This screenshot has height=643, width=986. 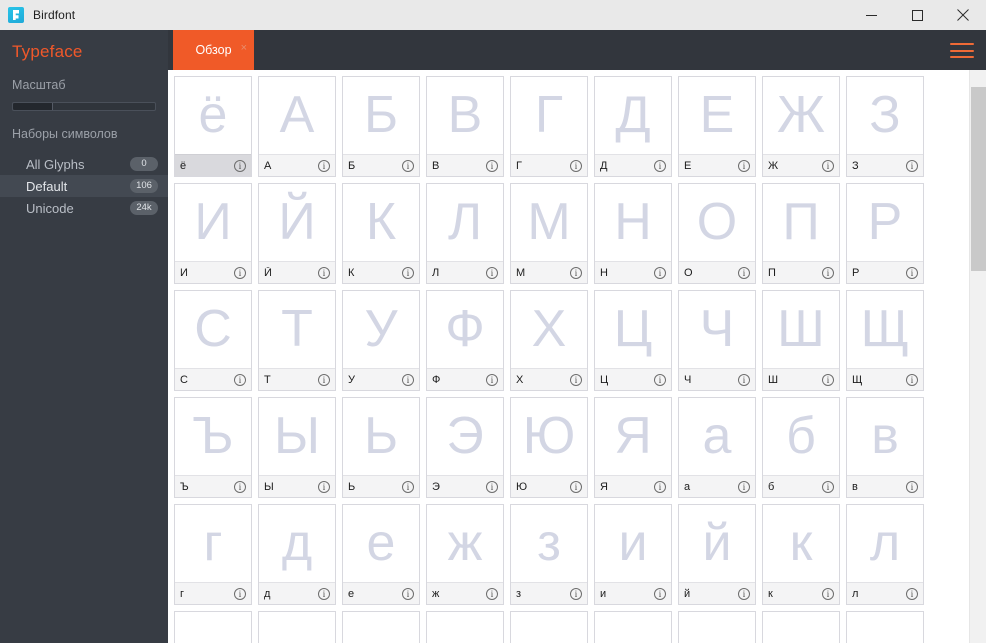 What do you see at coordinates (885, 554) in the screenshot?
I see `glyph-card: ллi` at bounding box center [885, 554].